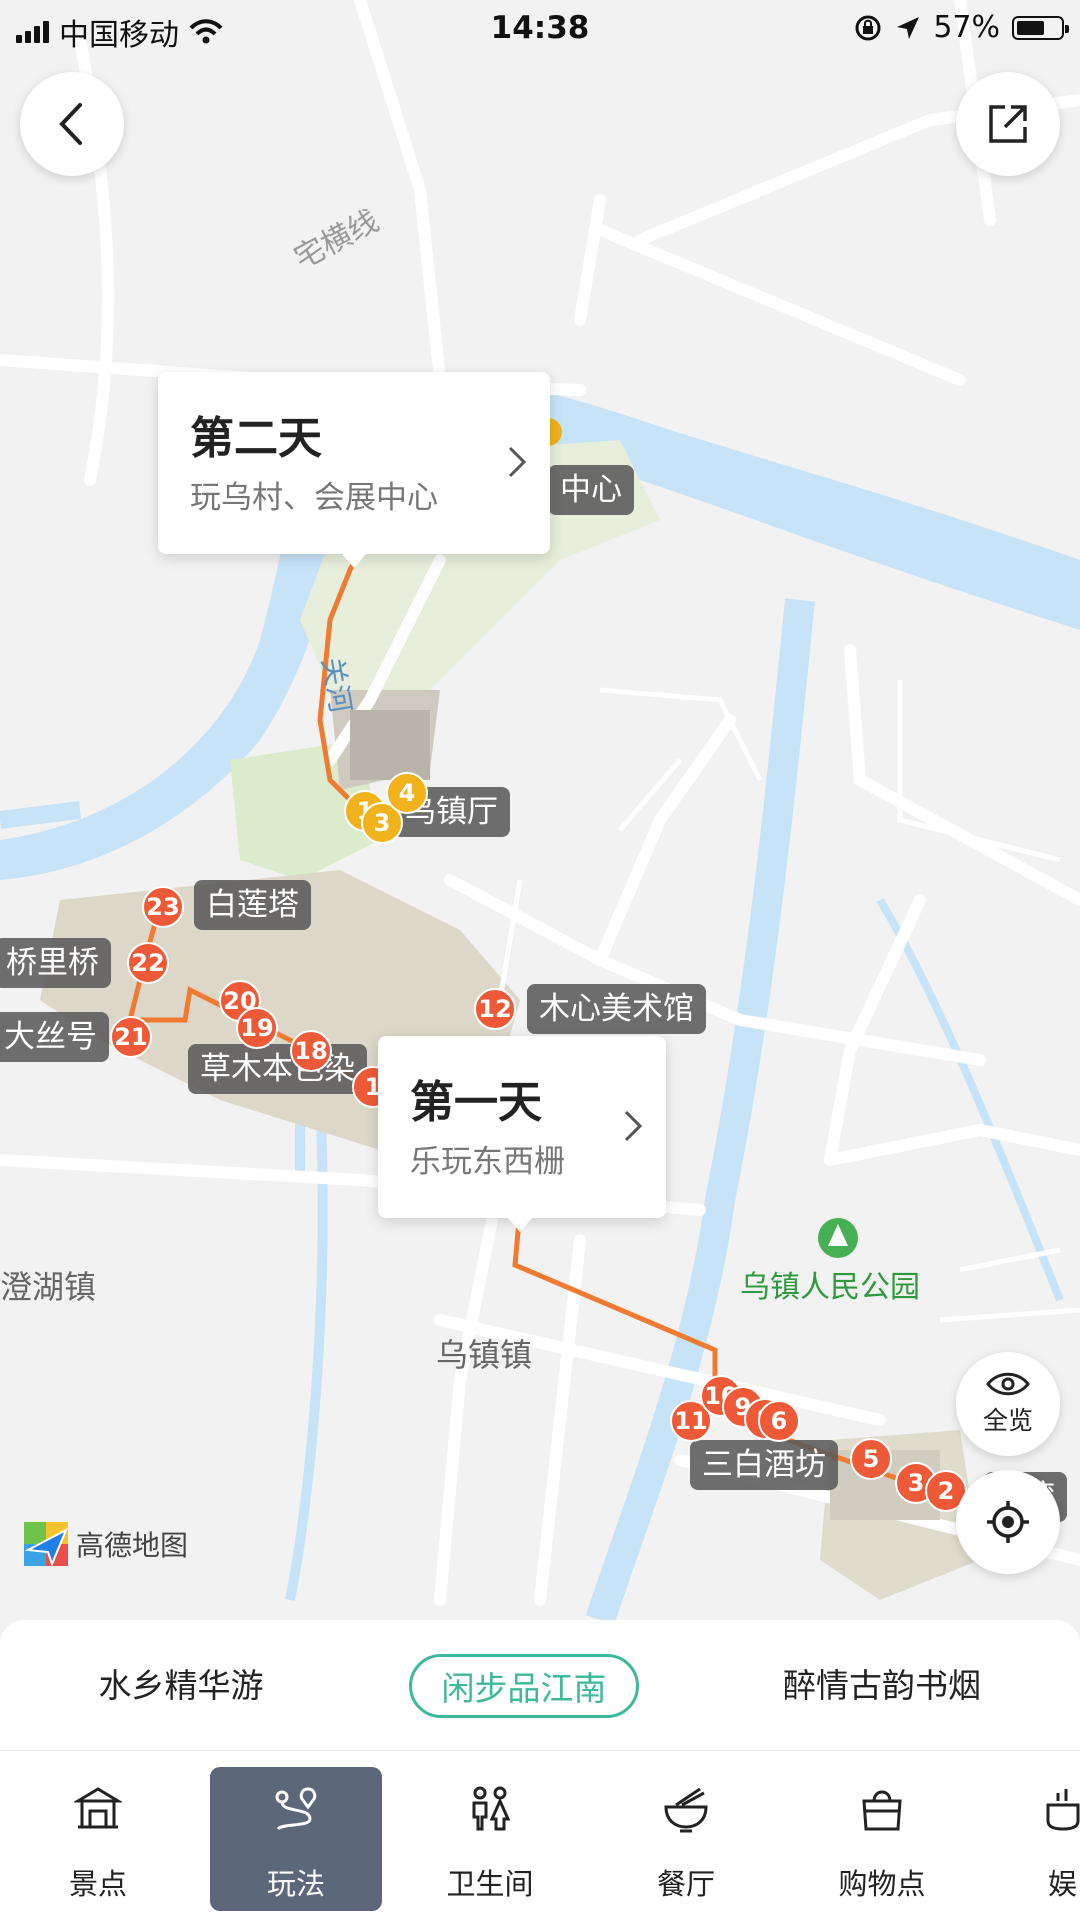 This screenshot has height=1920, width=1080. Describe the element at coordinates (1063, 1884) in the screenshot. I see `nav-entertainment-label: 娱` at that location.